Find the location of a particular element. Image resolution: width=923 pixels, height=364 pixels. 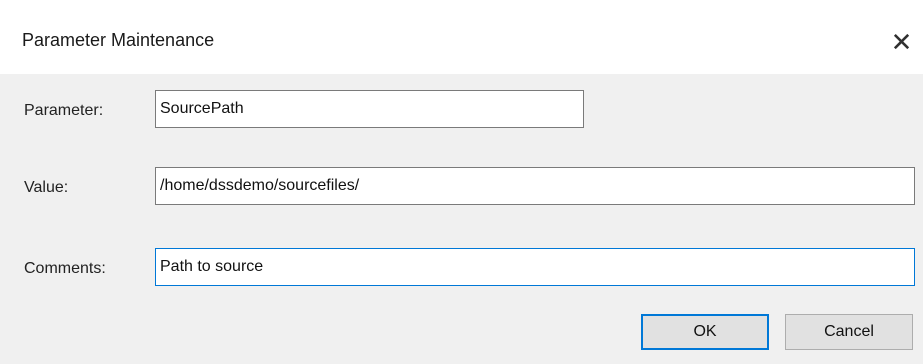

comments-label: Comments: is located at coordinates (65, 268).